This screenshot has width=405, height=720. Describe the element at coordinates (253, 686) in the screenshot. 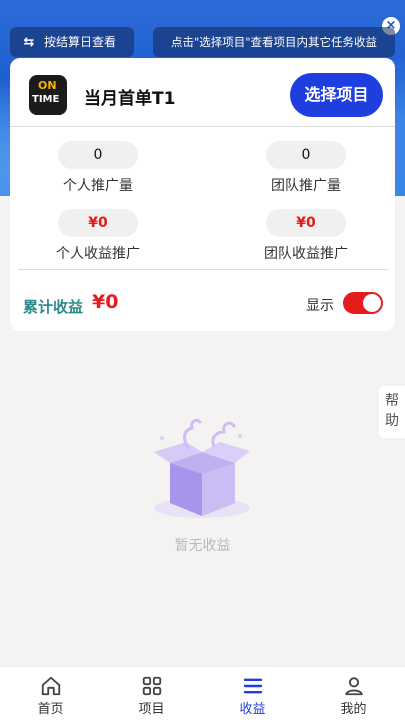

I see `menu-icon` at that location.